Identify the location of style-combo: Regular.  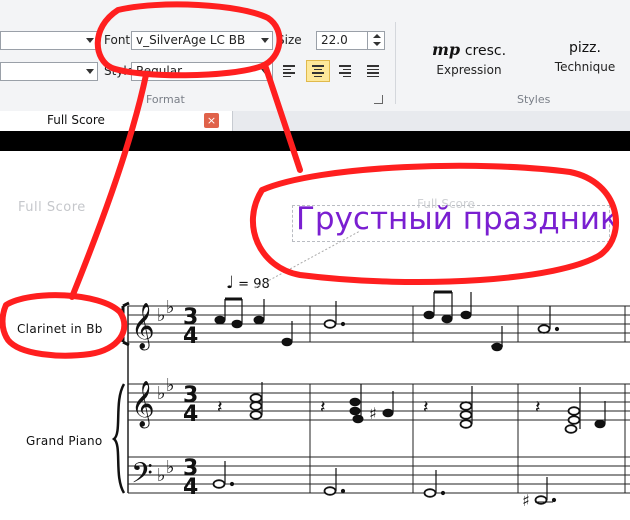
(202, 71).